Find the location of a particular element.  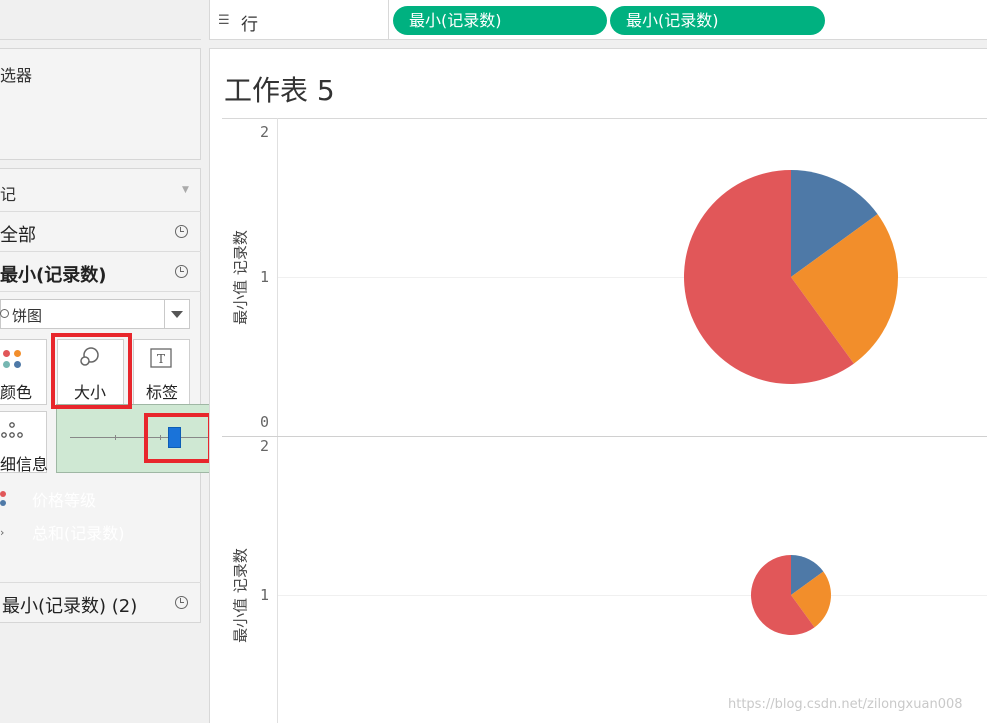

y-tick-label: 0 is located at coordinates (265, 422).